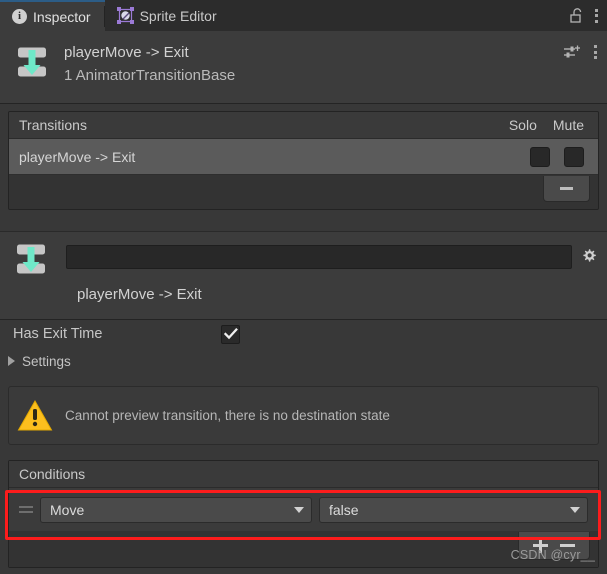  I want to click on gear-icon, so click(589, 256).